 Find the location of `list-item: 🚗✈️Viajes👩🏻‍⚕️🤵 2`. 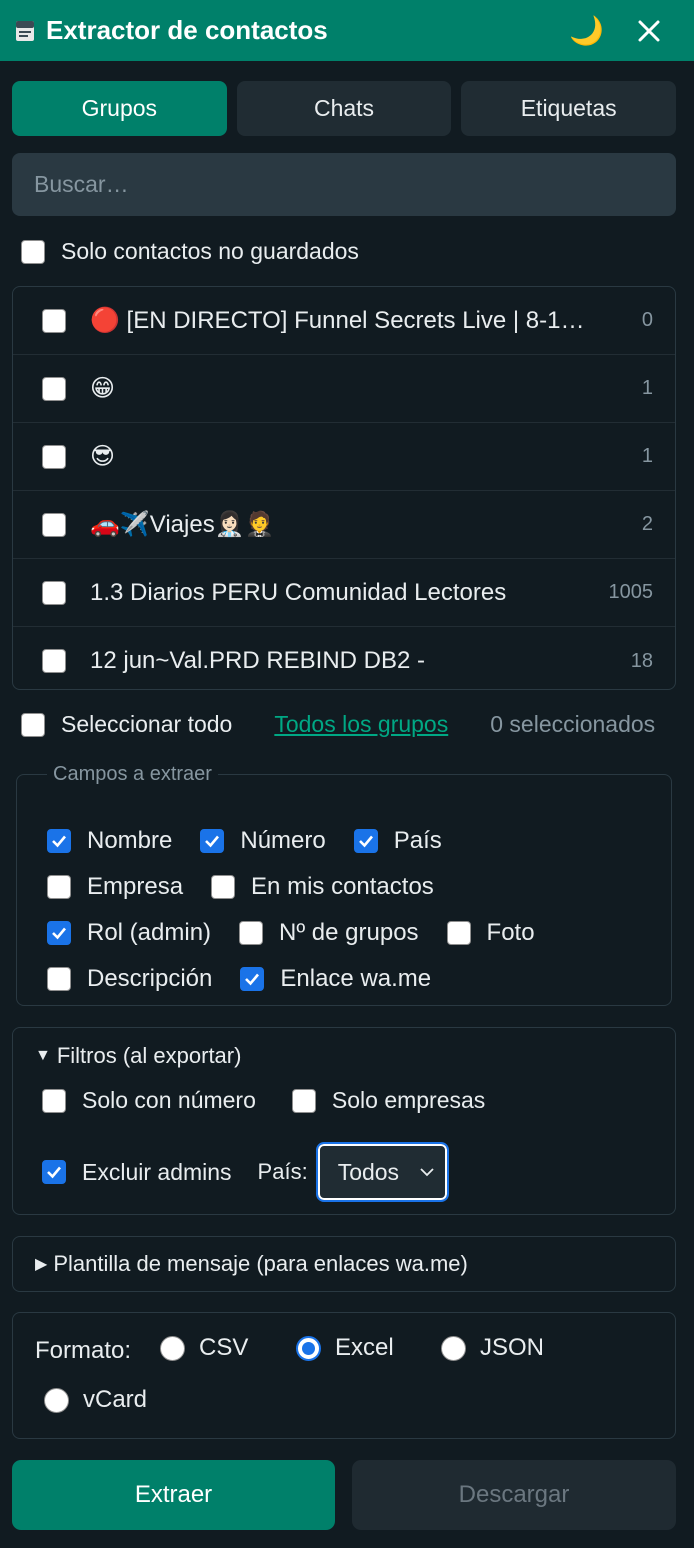

list-item: 🚗✈️Viajes👩🏻‍⚕️🤵 2 is located at coordinates (344, 525).